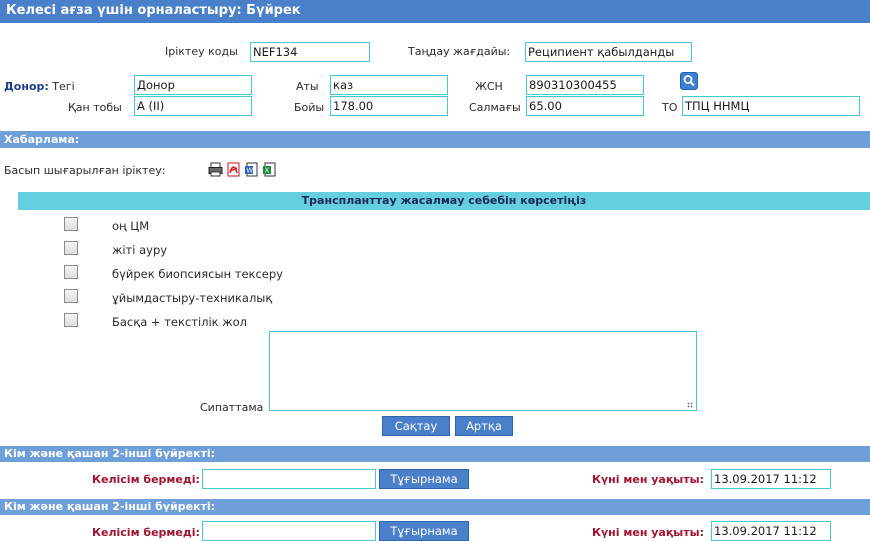  Describe the element at coordinates (435, 507) in the screenshot. I see `second-kidney-header-2: Кім және қашан 2-інші бүйректі:` at that location.